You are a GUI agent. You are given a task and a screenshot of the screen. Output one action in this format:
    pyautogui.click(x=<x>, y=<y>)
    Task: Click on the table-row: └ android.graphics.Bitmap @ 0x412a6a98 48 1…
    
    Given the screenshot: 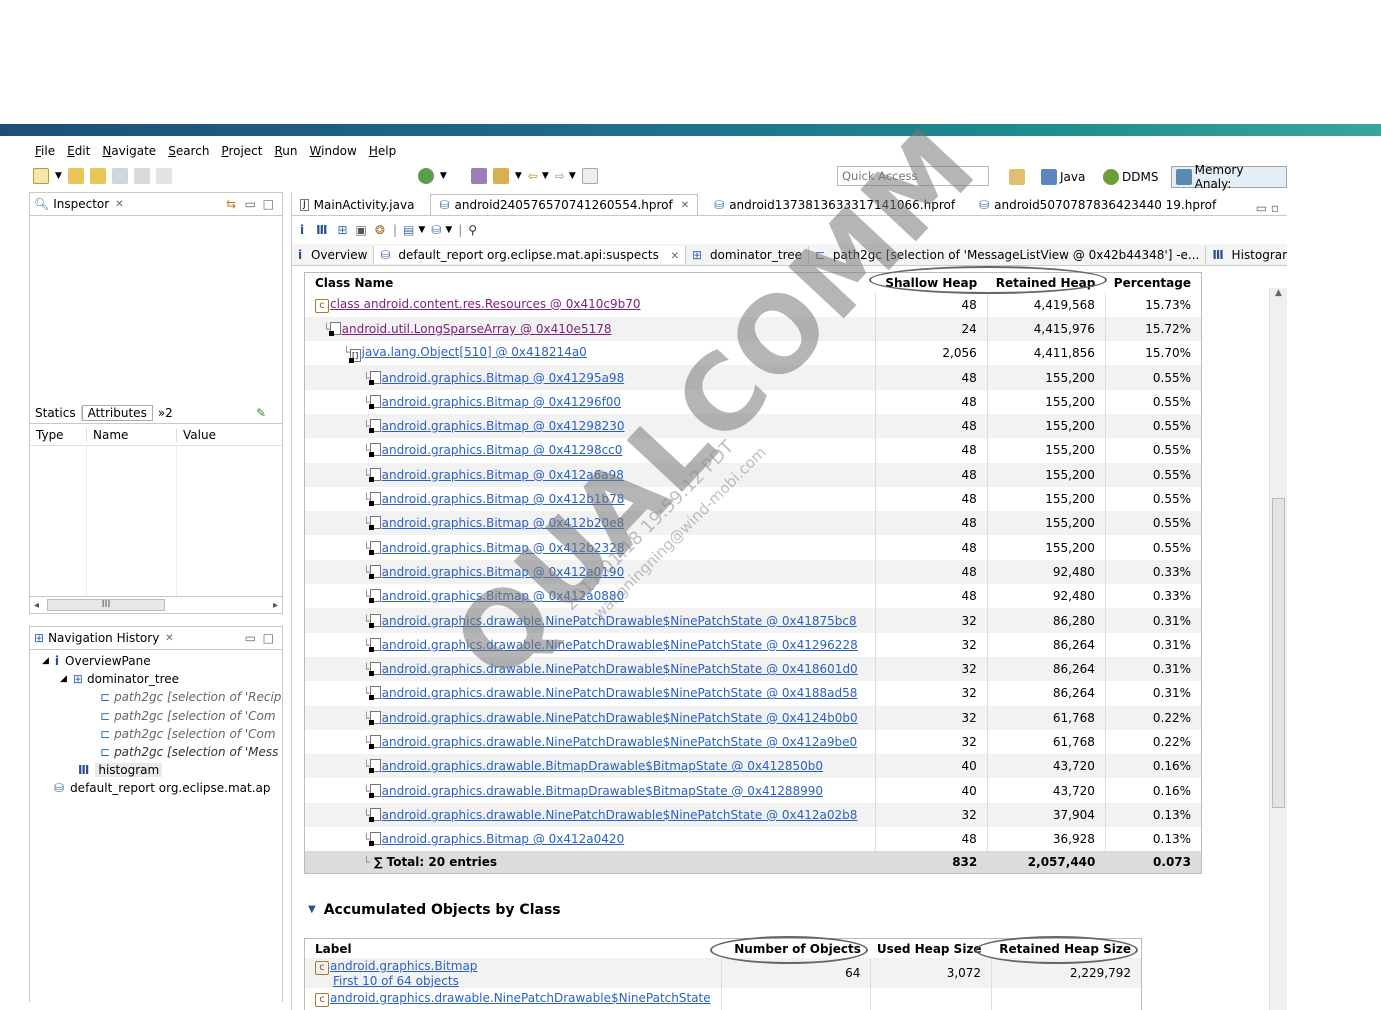 What is the action you would take?
    pyautogui.click(x=753, y=474)
    